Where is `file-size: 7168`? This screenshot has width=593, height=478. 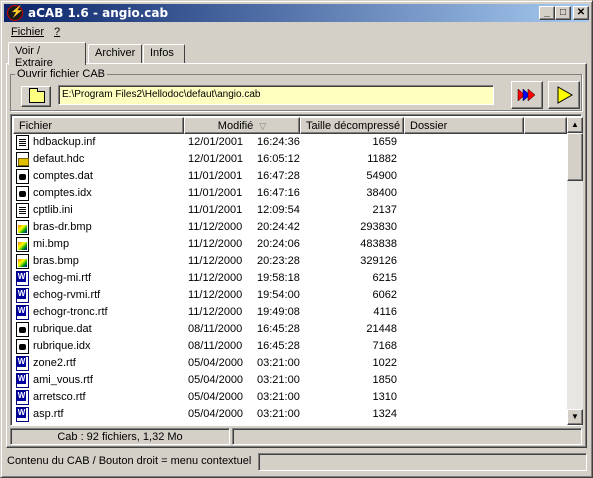 file-size: 7168 is located at coordinates (384, 346).